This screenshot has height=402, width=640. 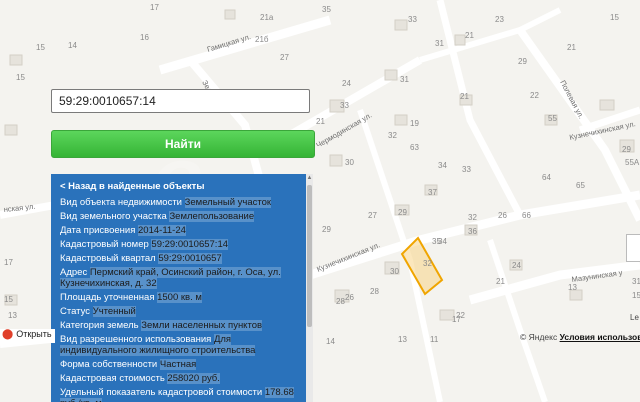 What do you see at coordinates (526, 215) in the screenshot?
I see `svg-text: 66` at bounding box center [526, 215].